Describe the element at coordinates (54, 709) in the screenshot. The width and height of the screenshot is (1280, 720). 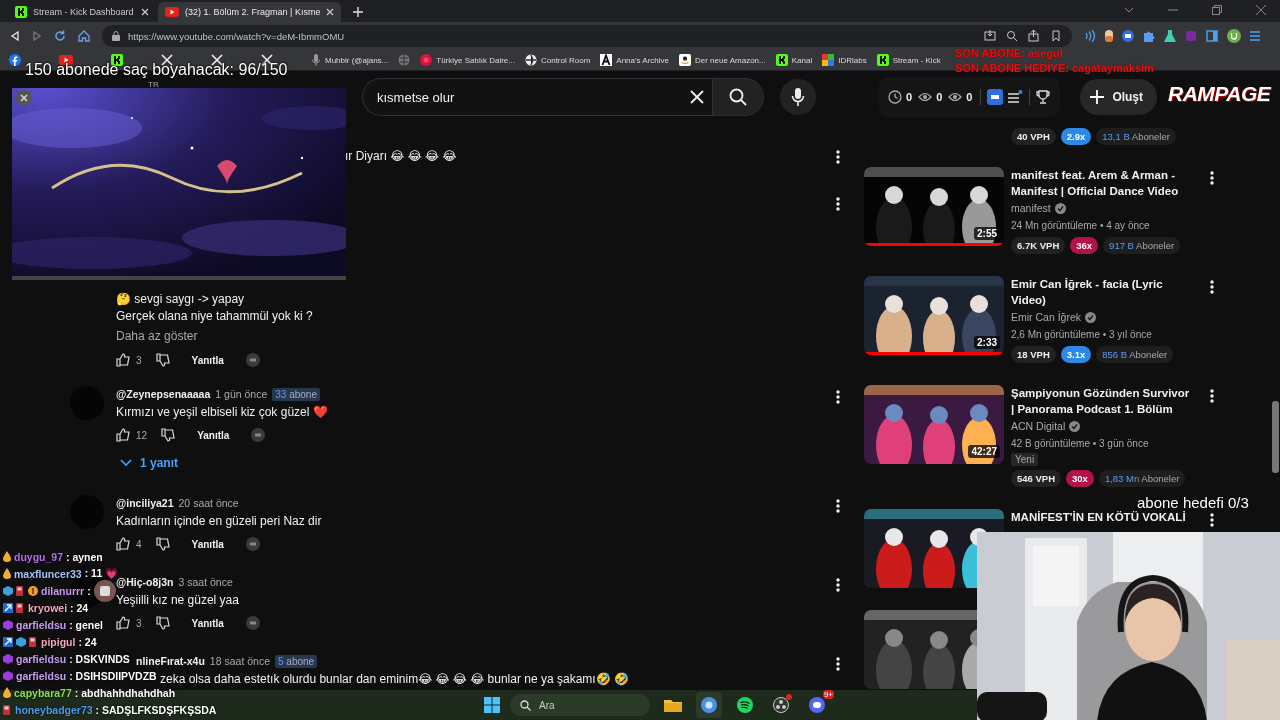
I see `chat-username: honeybadger73` at that location.